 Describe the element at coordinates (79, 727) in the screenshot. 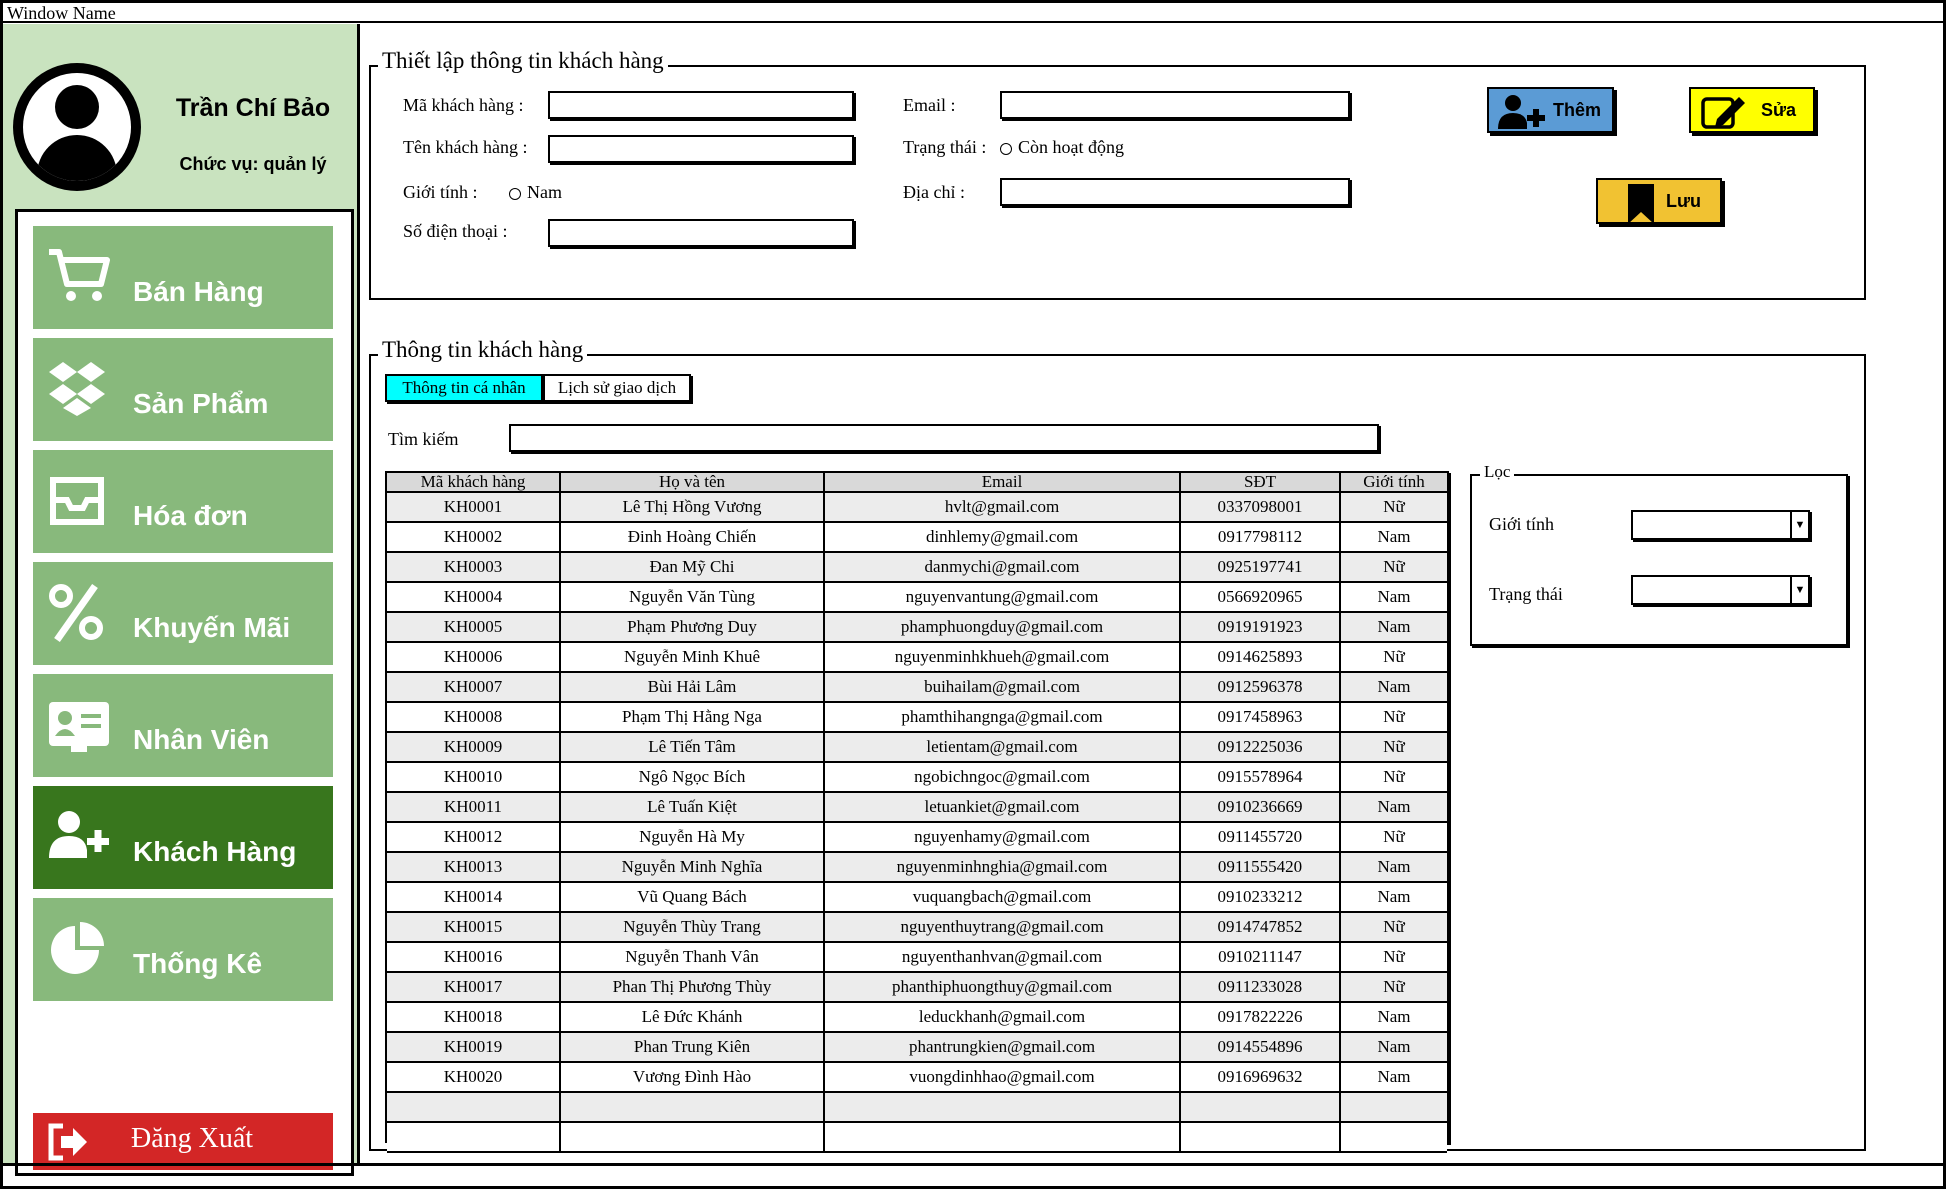

I see `id-card-icon` at that location.